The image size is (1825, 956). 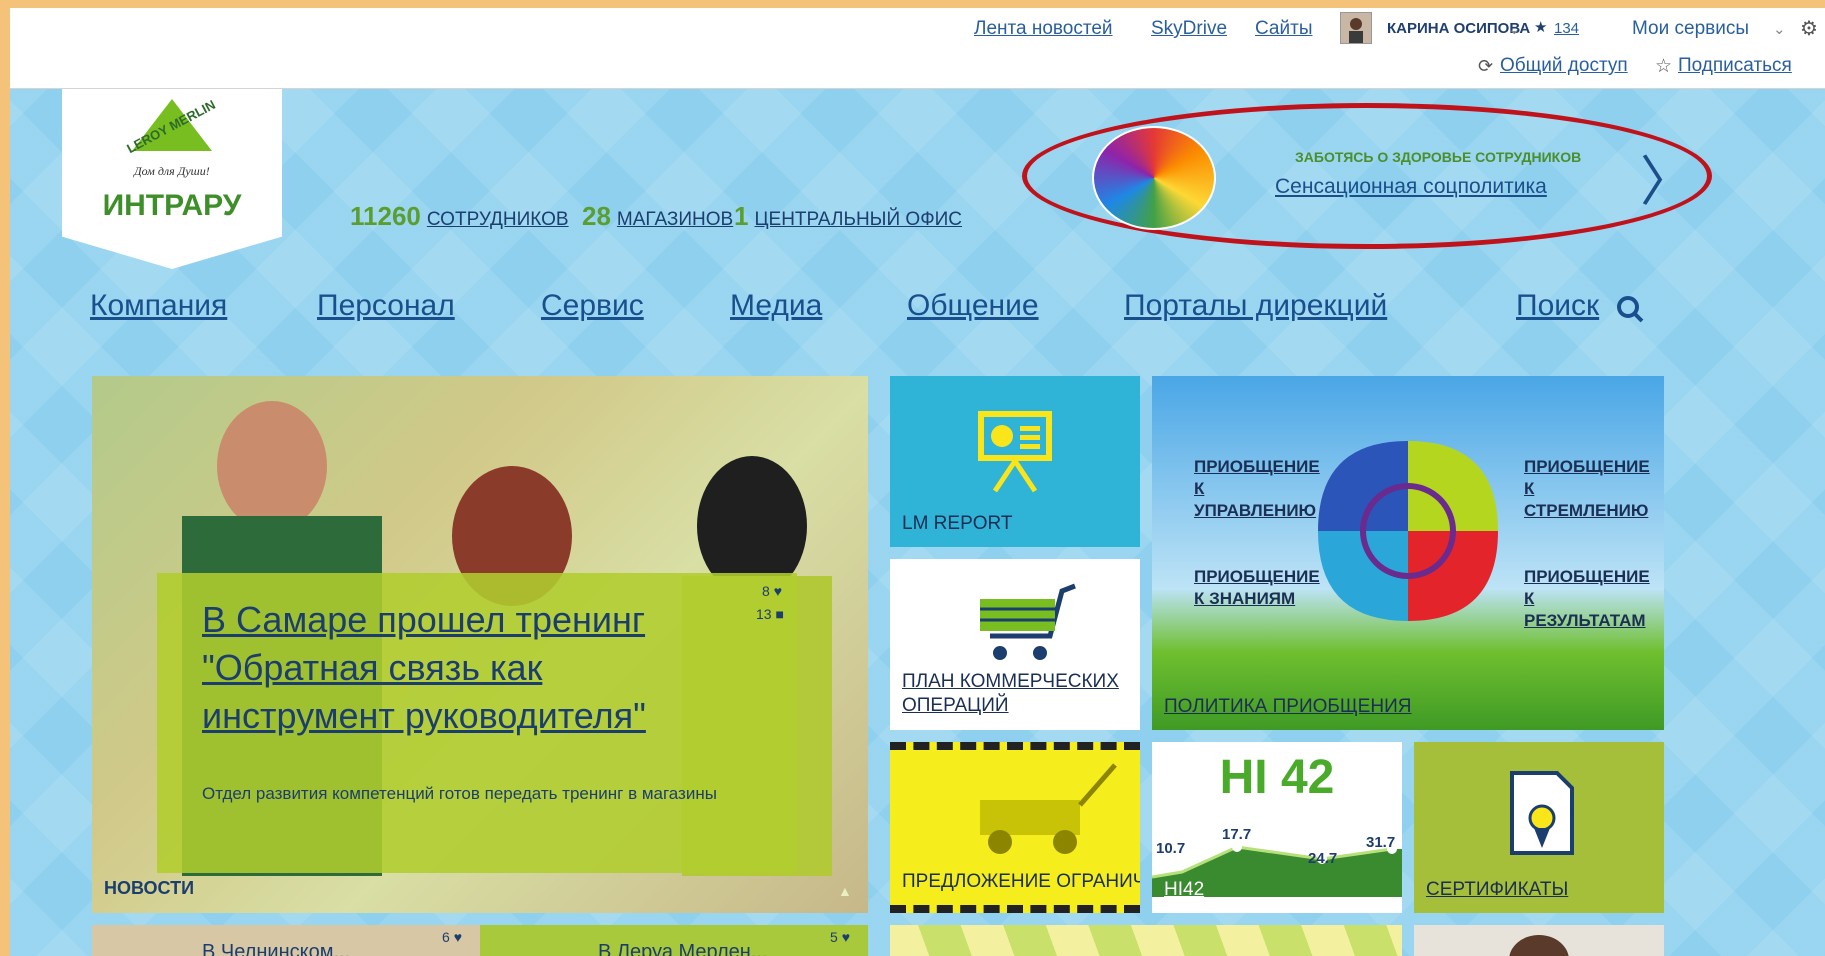 I want to click on promo-subtitle: ЗАБОТЯСЬ О ЗДОРОВЬЕ СОТРУДНИКОВ, so click(x=1438, y=157).